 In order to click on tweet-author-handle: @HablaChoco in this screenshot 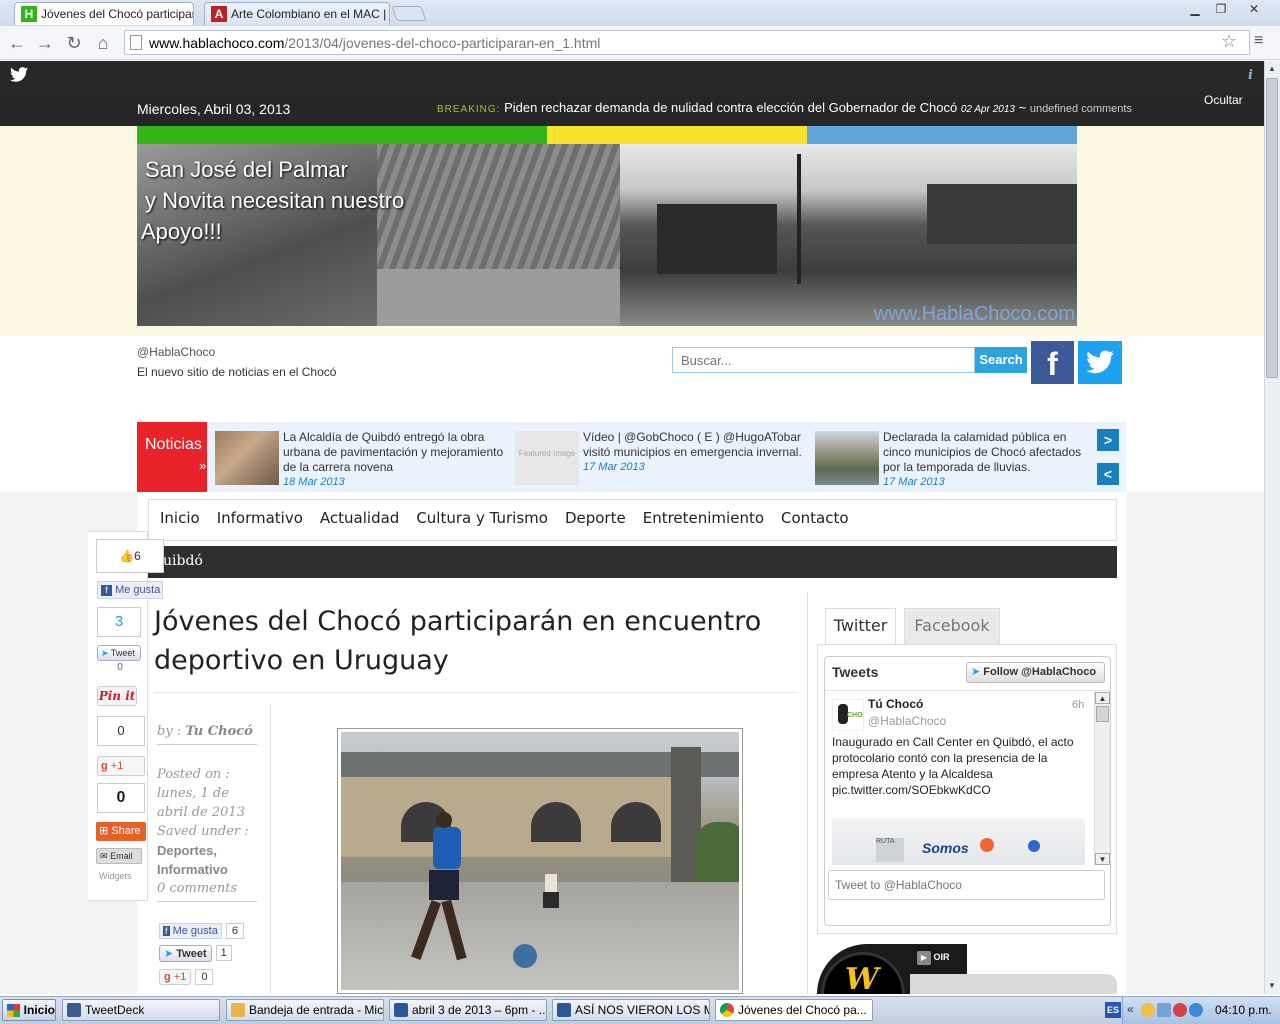, I will do `click(907, 721)`.